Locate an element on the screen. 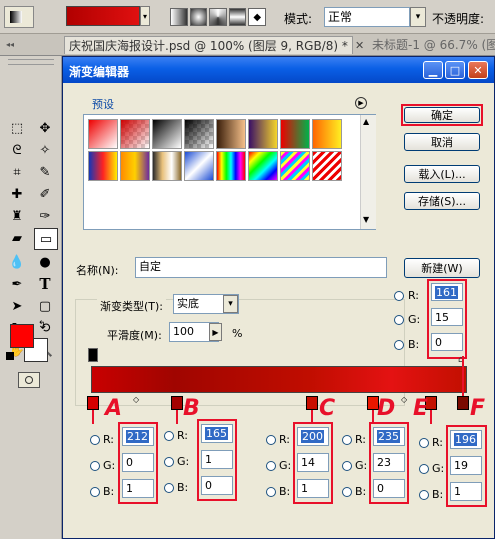  top-g-radio is located at coordinates (399, 320).